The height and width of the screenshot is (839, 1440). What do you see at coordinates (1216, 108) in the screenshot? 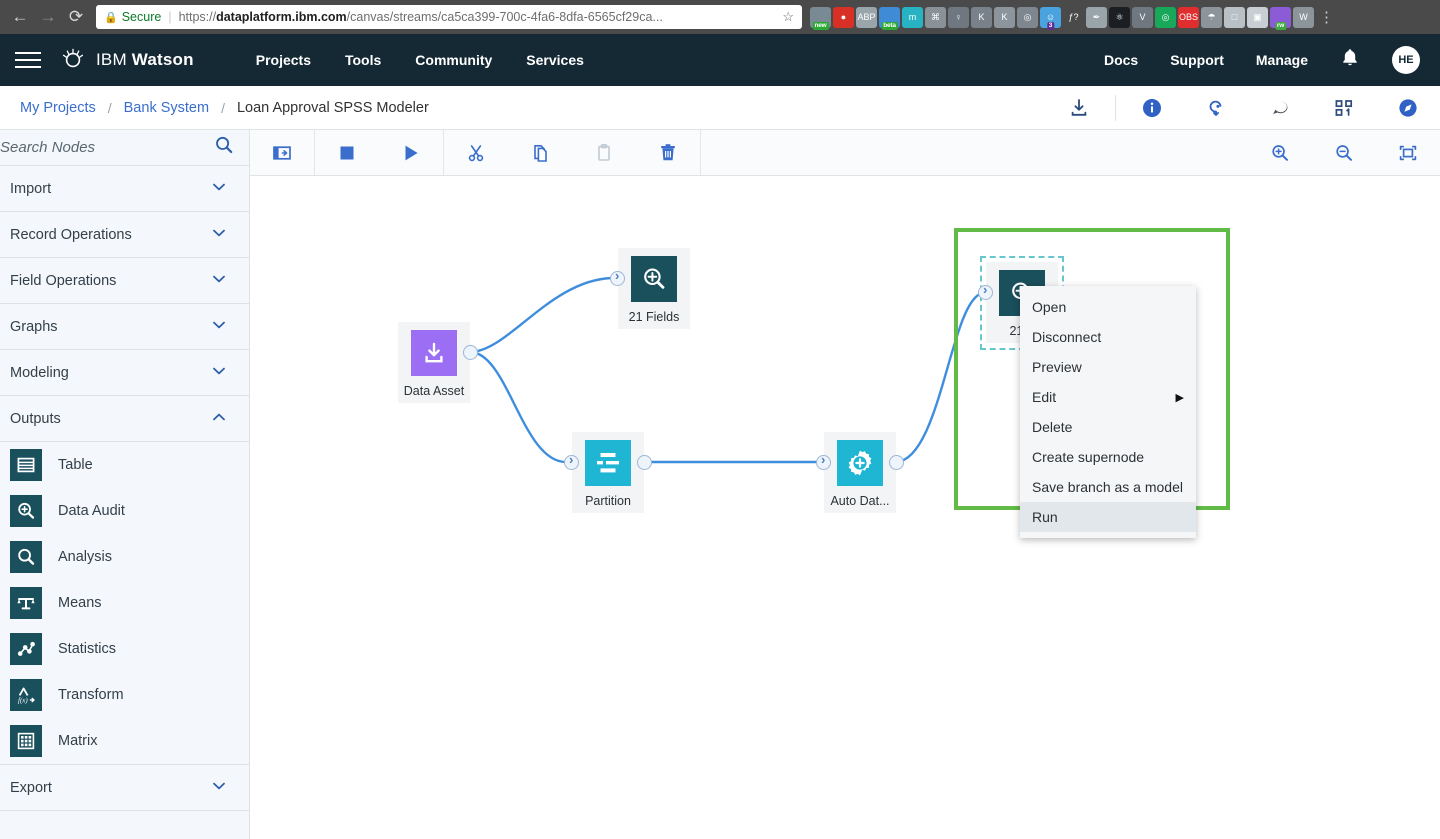
I see `comment-history-icon` at bounding box center [1216, 108].